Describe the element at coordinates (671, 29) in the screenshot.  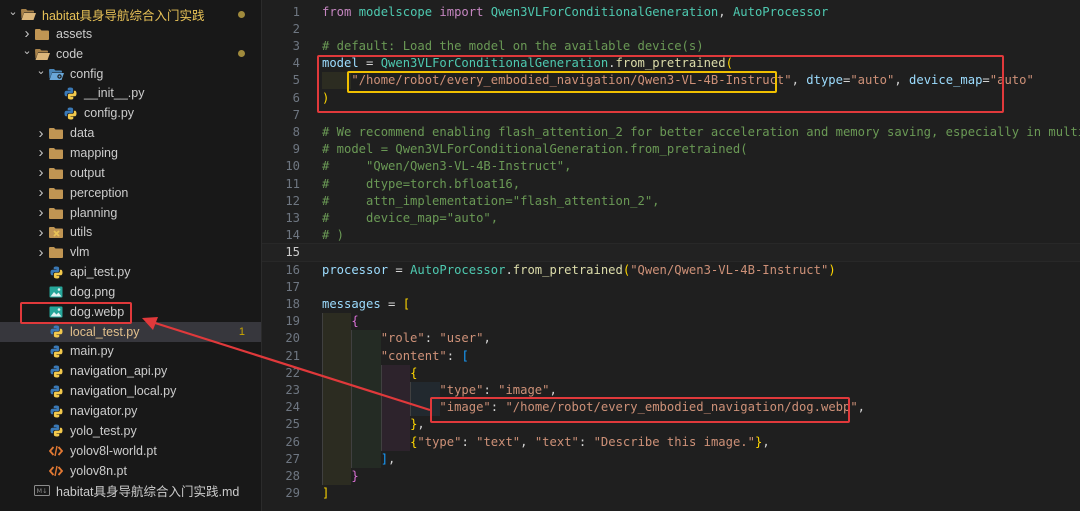
I see `code-line: 2` at that location.